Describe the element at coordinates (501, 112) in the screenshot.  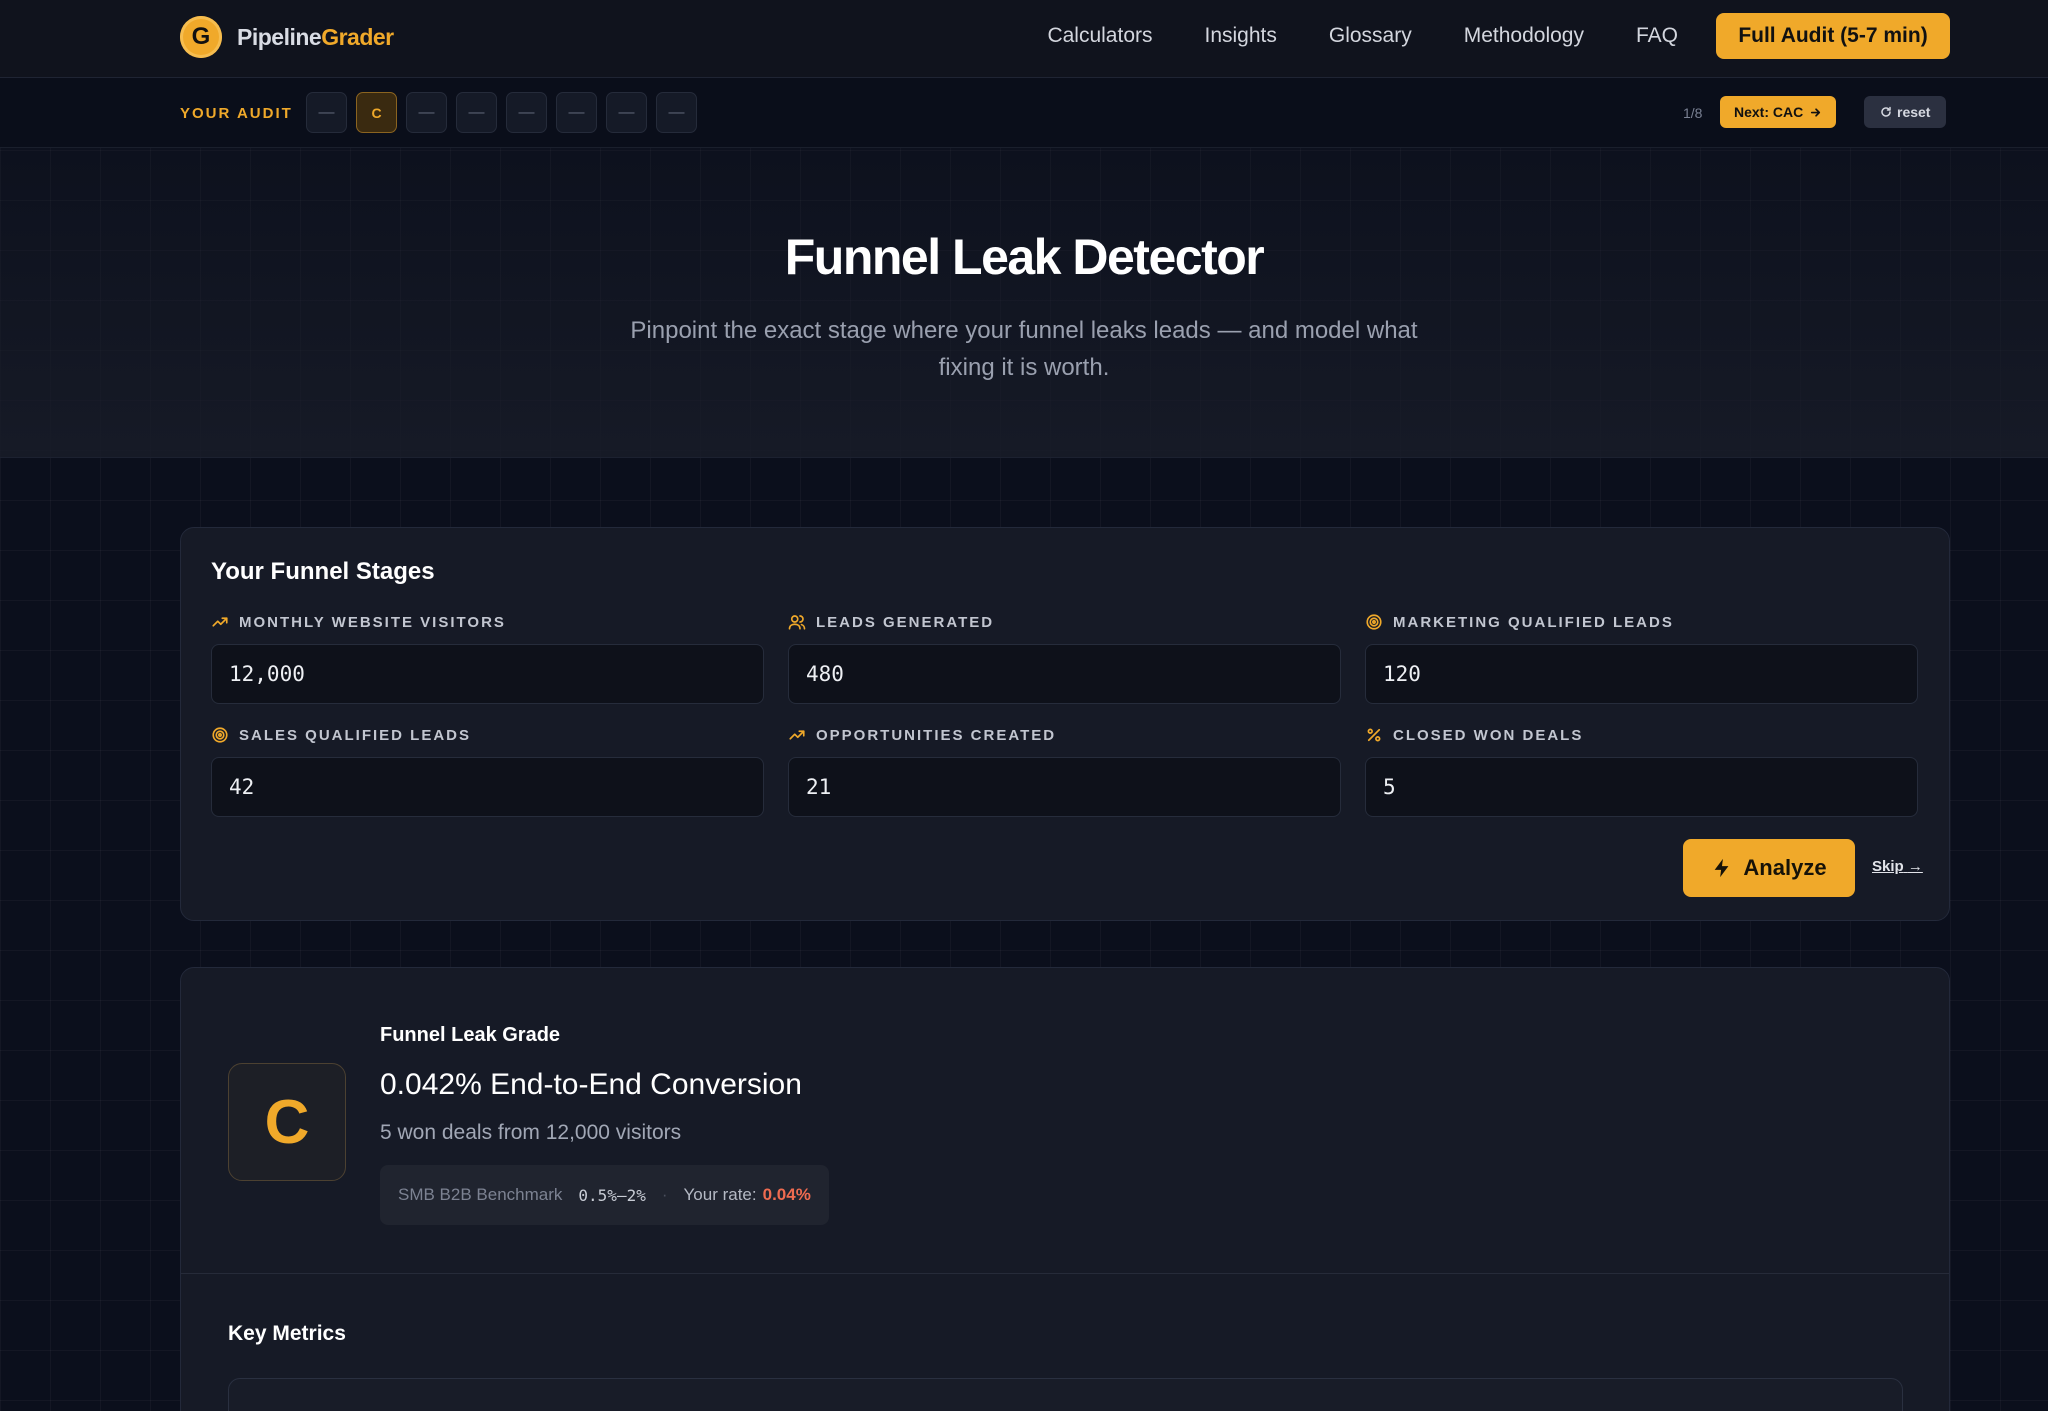
I see `audit-slots: — C — — — — — —` at that location.